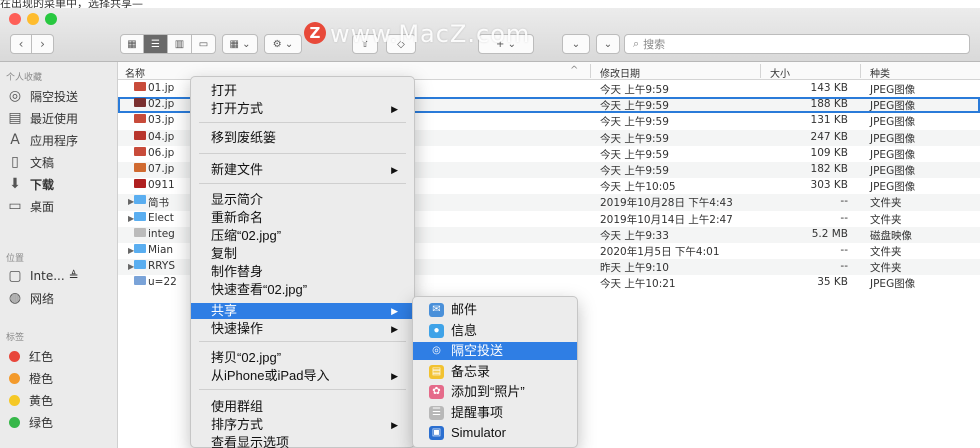 Image resolution: width=980 pixels, height=448 pixels. I want to click on sidebar-item: ◎ 隔空投送, so click(61, 96).